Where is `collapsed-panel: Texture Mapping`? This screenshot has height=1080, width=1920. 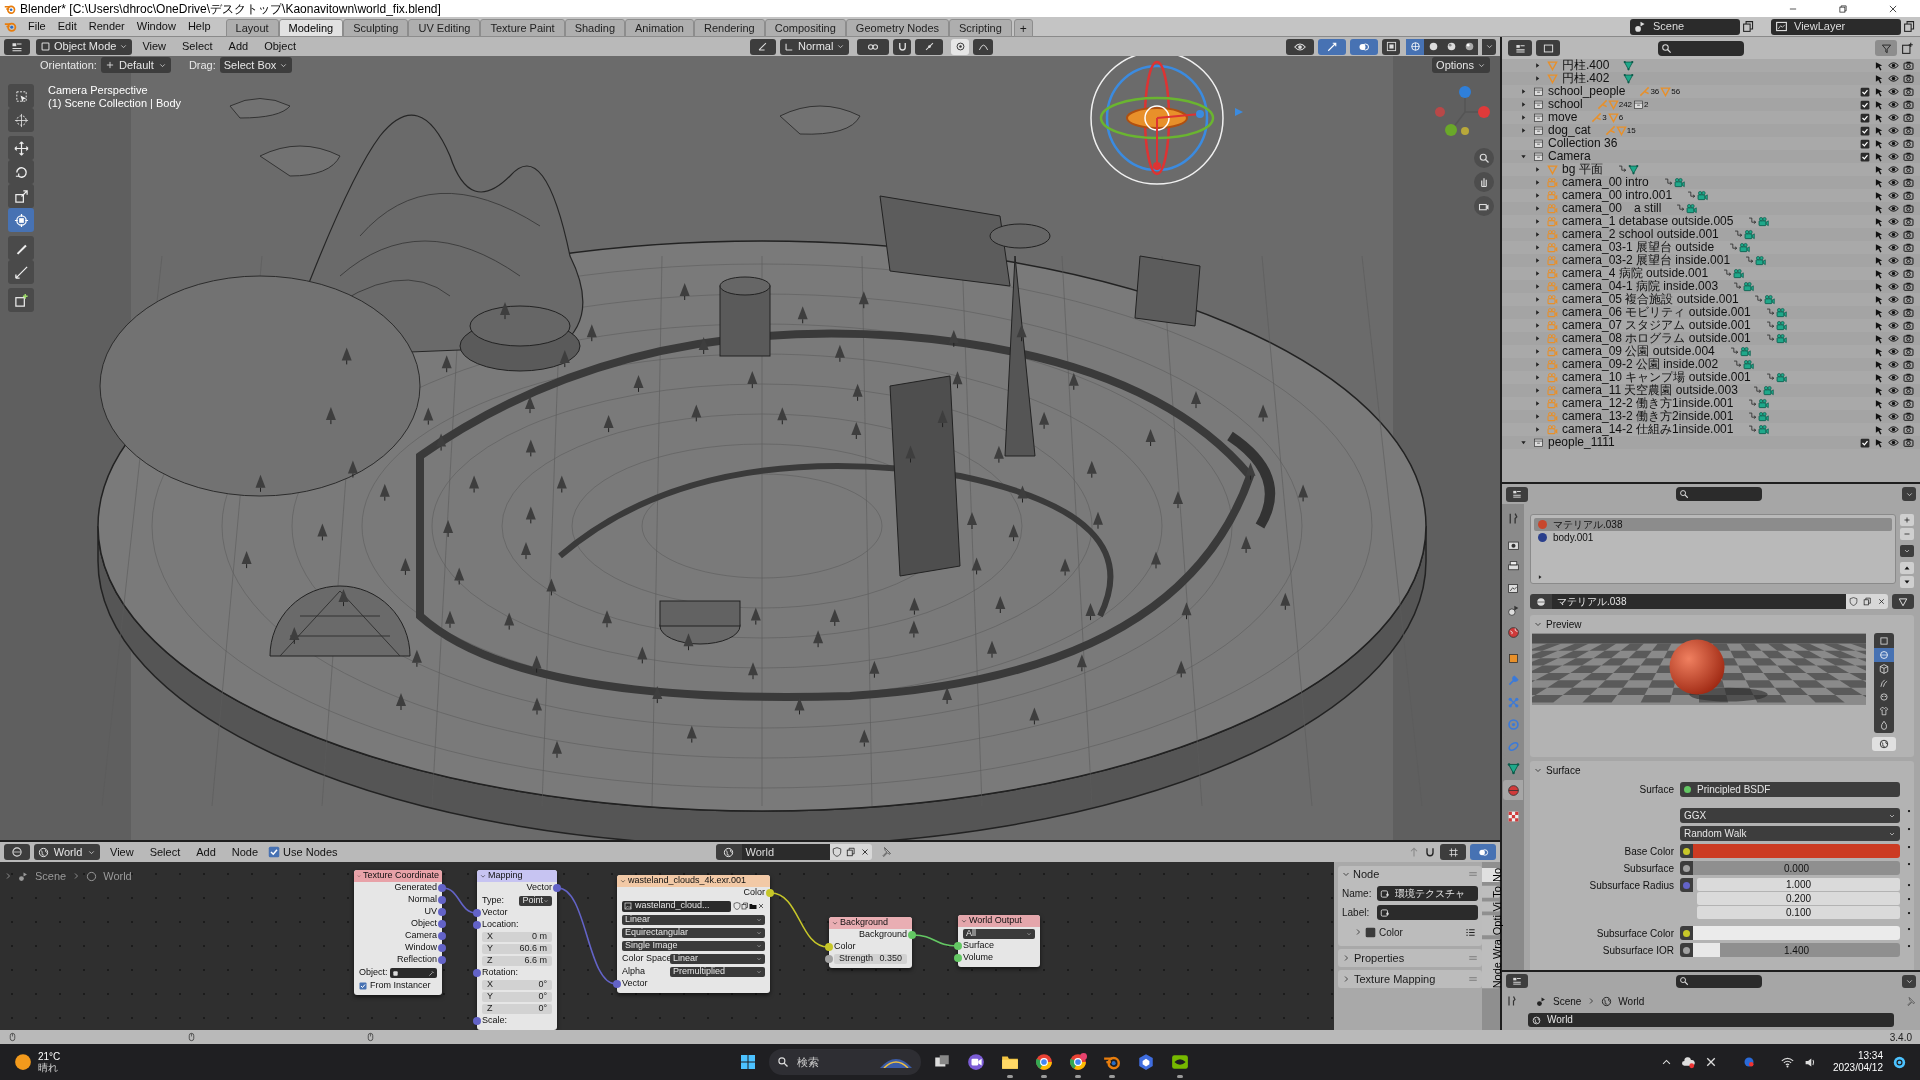
collapsed-panel: Texture Mapping is located at coordinates (1410, 979).